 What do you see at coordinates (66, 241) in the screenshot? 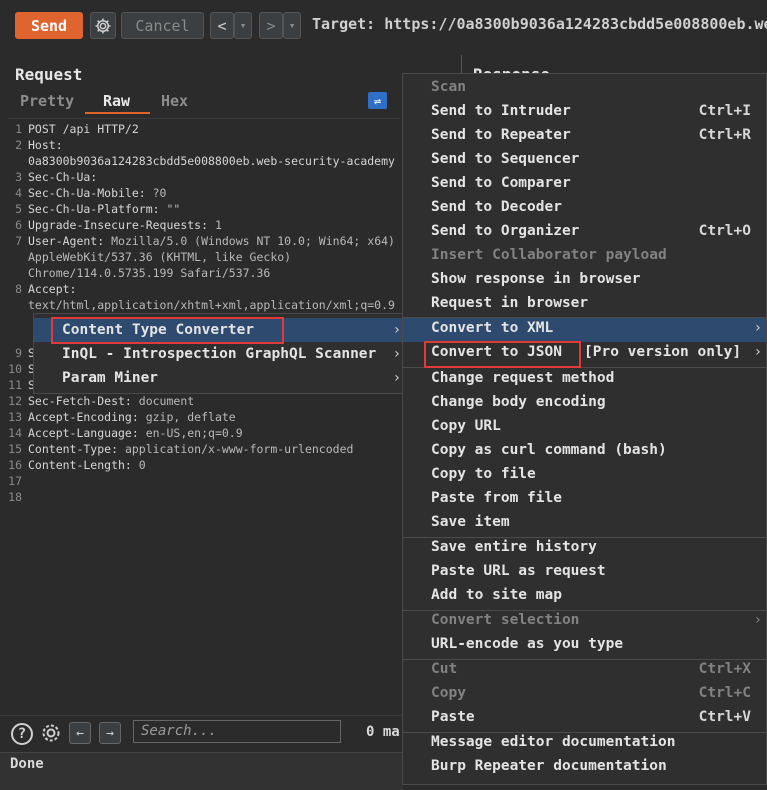
I see `header-name: User-Agent:` at bounding box center [66, 241].